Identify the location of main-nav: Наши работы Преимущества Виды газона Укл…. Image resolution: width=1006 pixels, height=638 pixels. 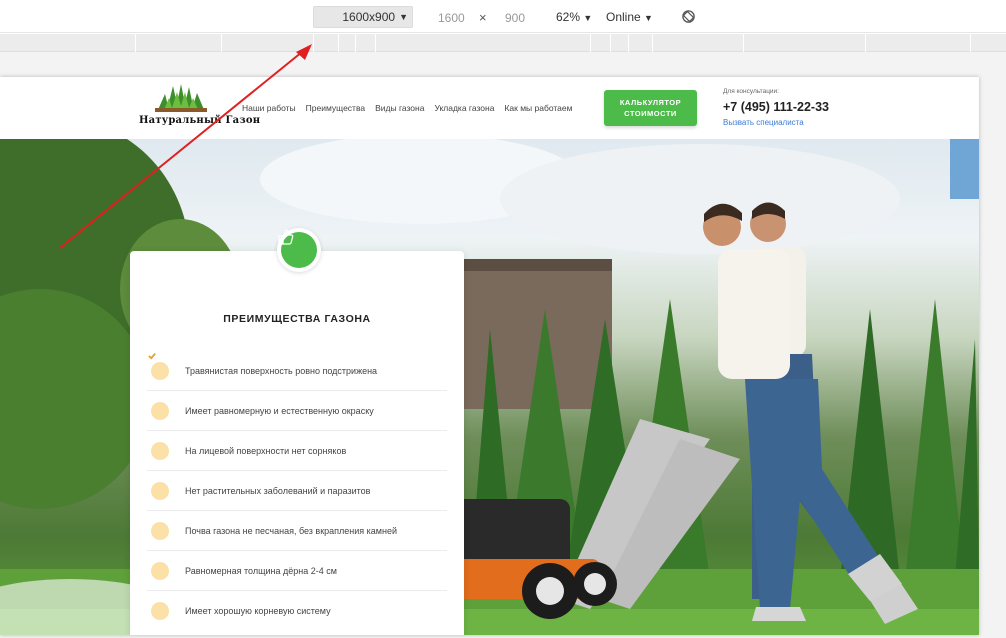
(407, 108).